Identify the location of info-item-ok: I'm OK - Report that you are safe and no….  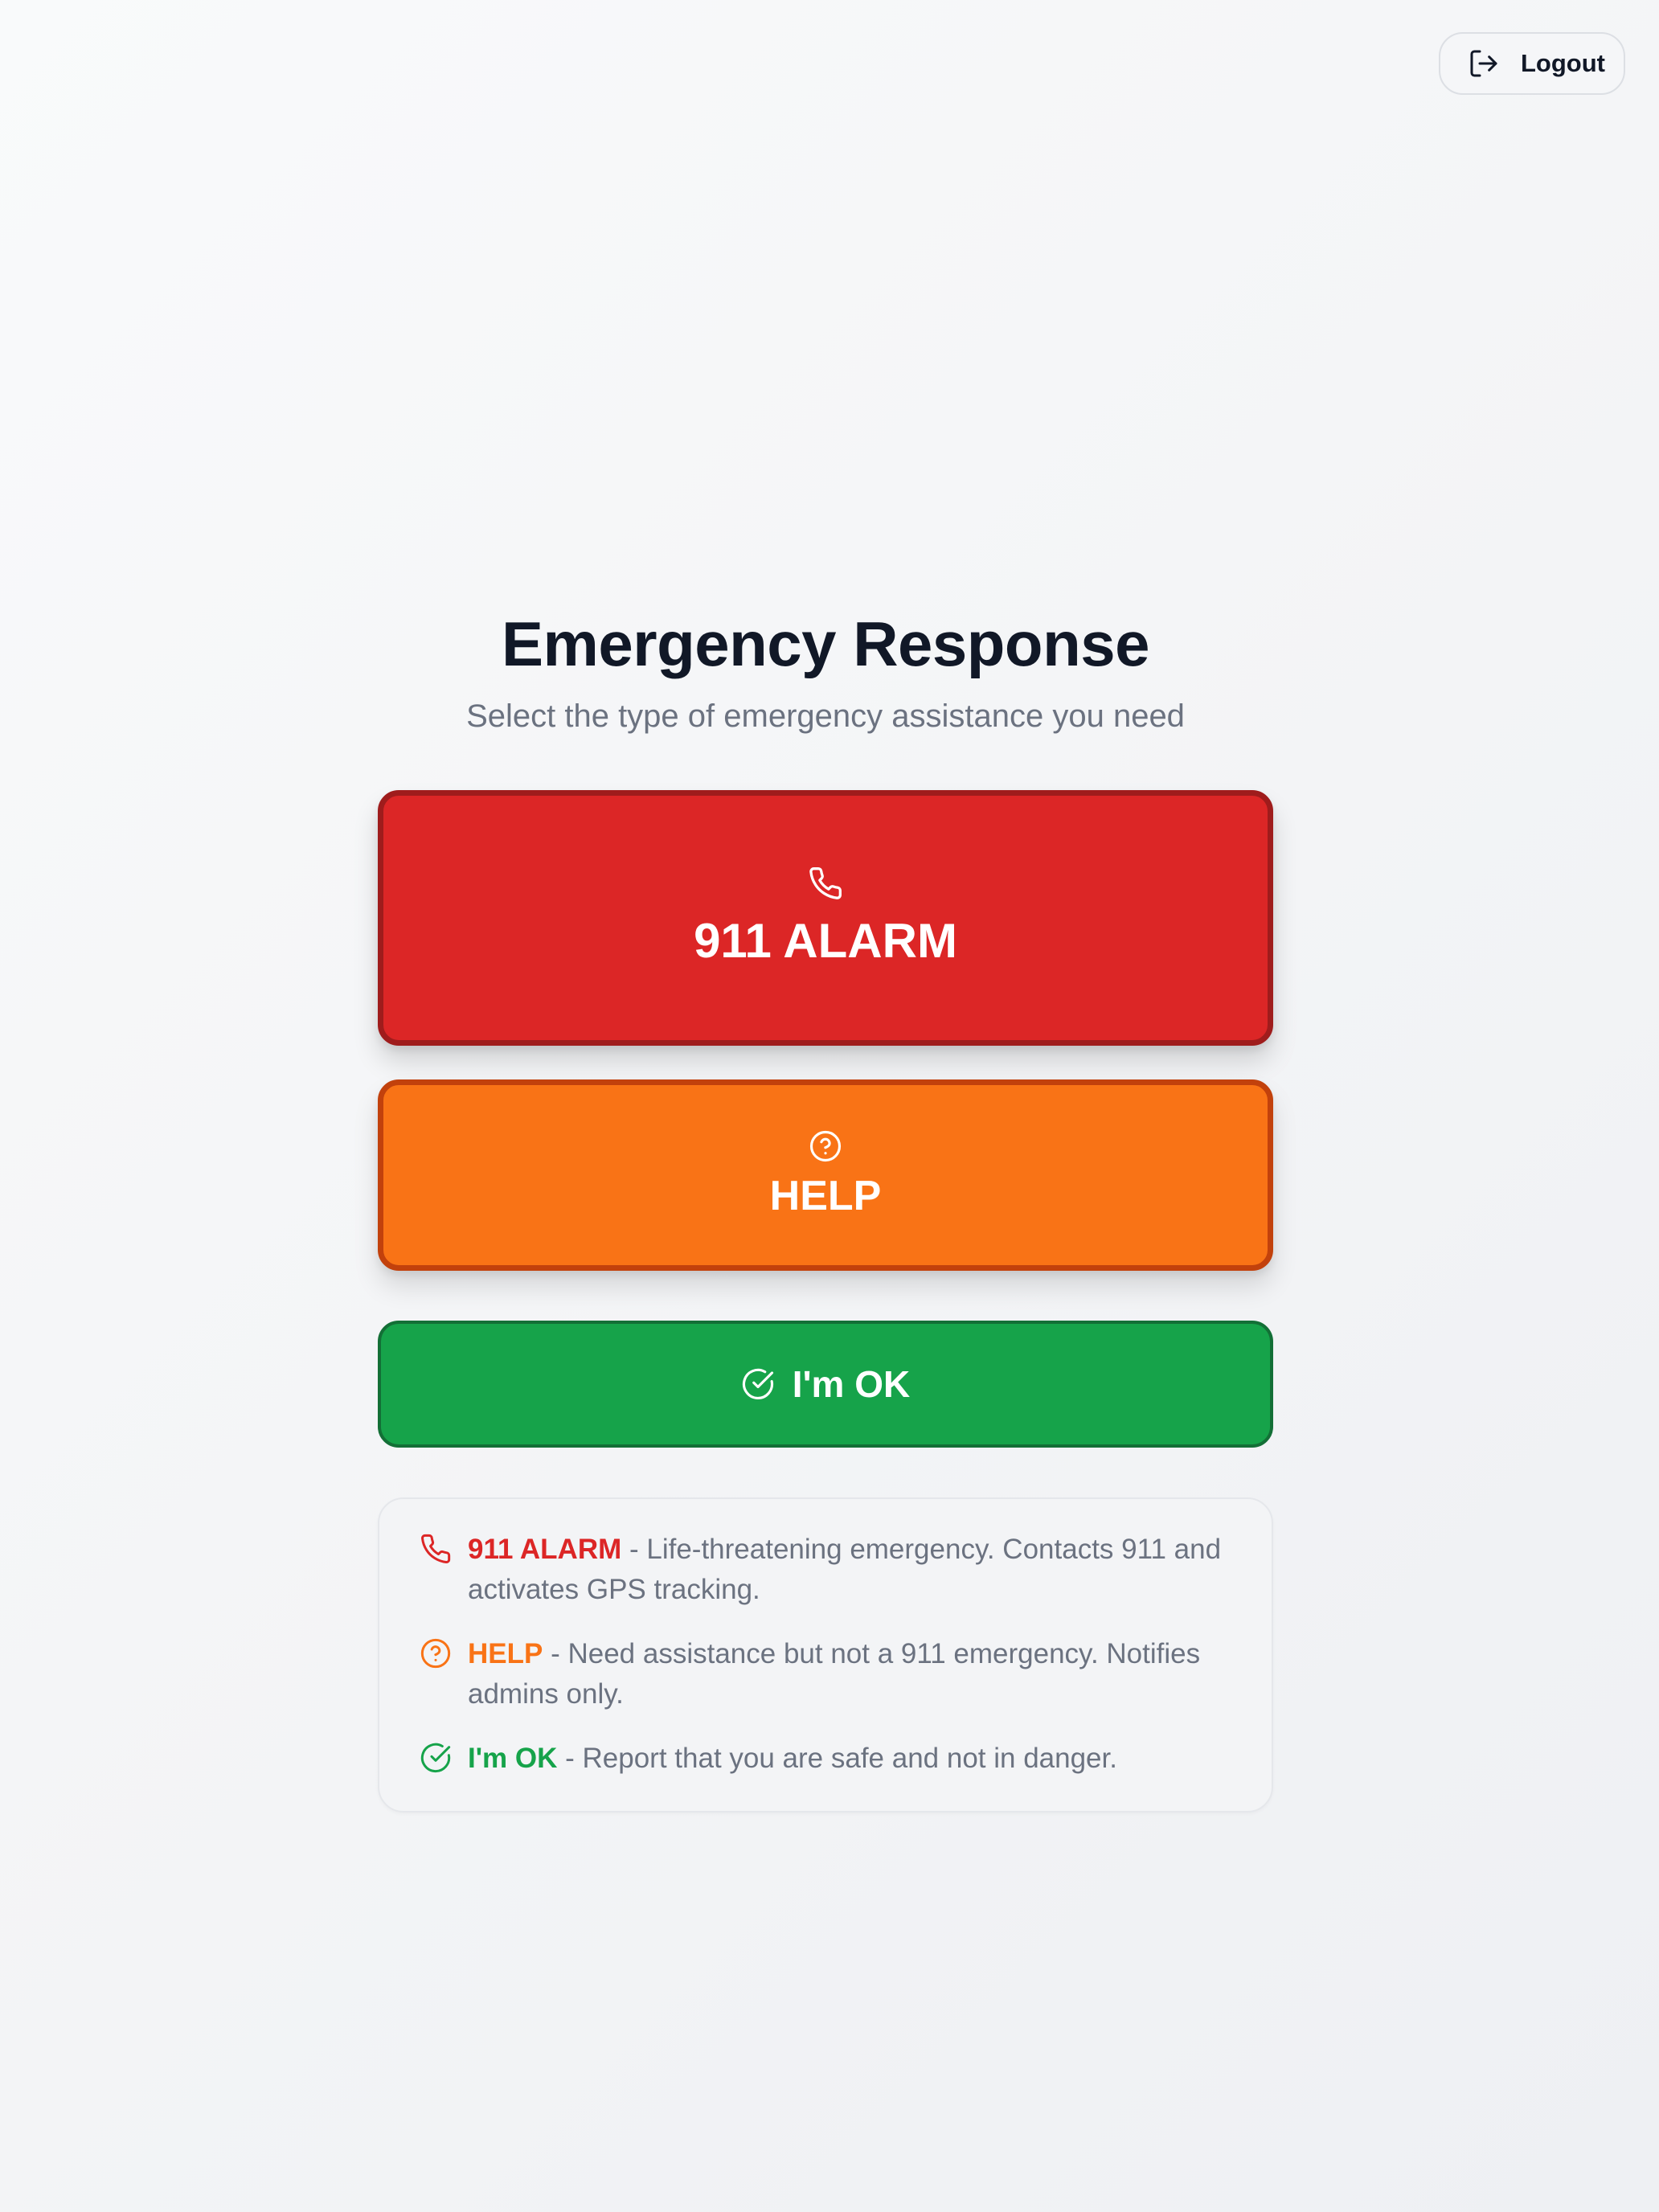
(827, 1759).